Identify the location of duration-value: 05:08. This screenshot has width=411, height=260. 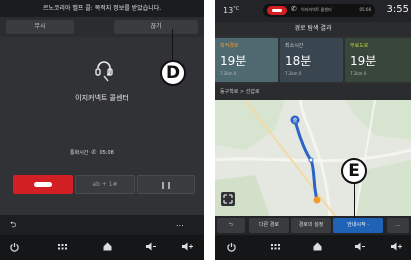
(106, 153).